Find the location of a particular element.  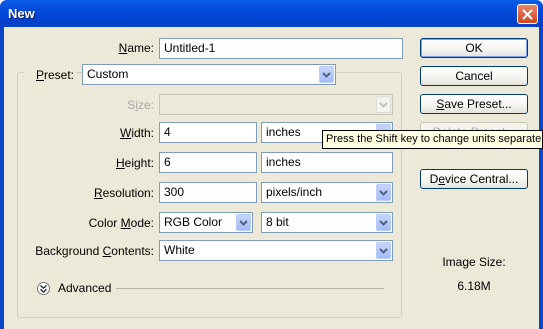

advanced-label: Advanced is located at coordinates (84, 288).